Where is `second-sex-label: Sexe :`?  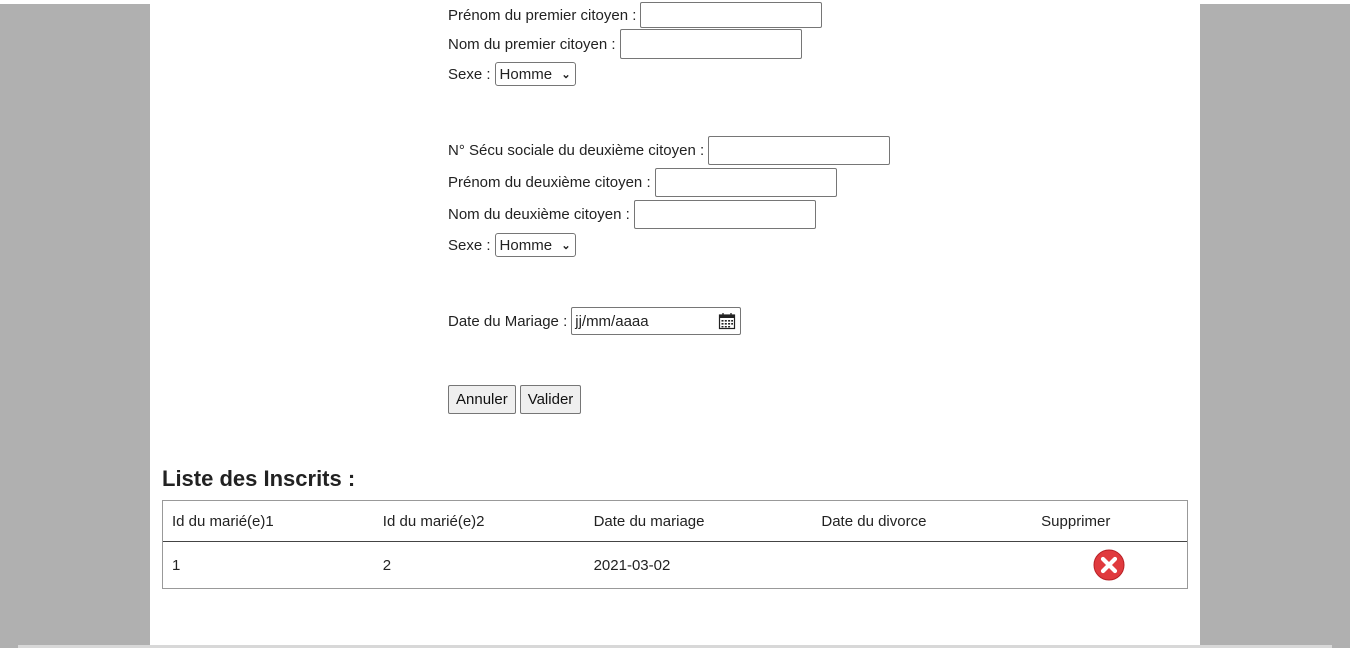
second-sex-label: Sexe : is located at coordinates (469, 245).